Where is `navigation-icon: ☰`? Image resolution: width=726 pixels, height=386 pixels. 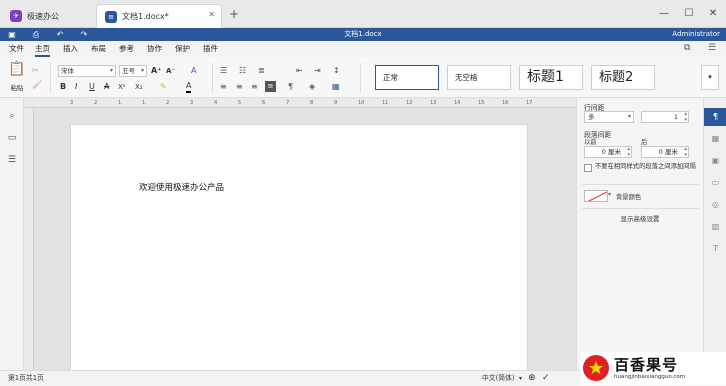
navigation-icon: ☰ is located at coordinates (12, 160).